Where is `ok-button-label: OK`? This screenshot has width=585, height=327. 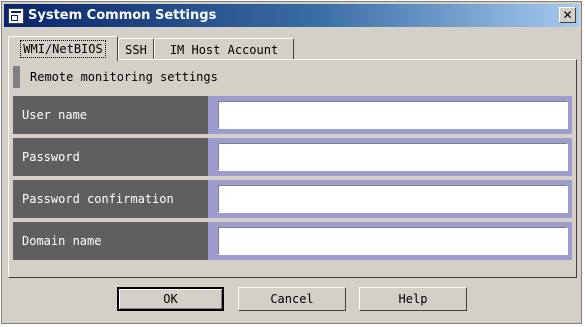
ok-button-label: OK is located at coordinates (170, 299).